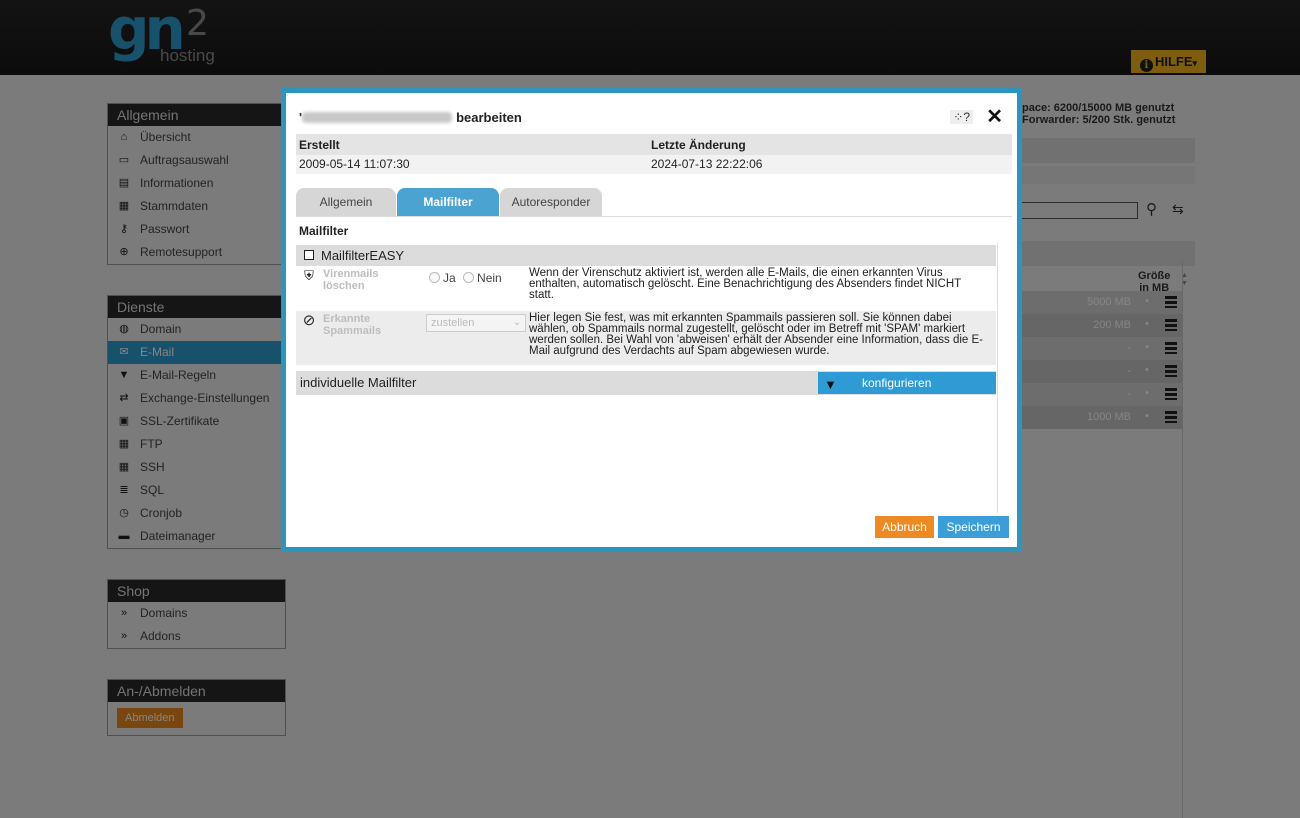 This screenshot has width=1300, height=818. Describe the element at coordinates (961, 117) in the screenshot. I see `help-icon: ⁘?` at that location.